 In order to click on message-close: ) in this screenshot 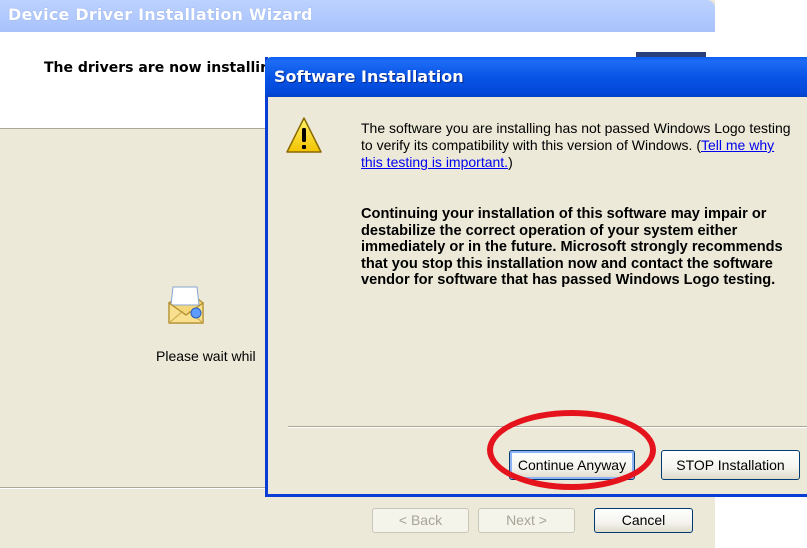, I will do `click(510, 162)`.